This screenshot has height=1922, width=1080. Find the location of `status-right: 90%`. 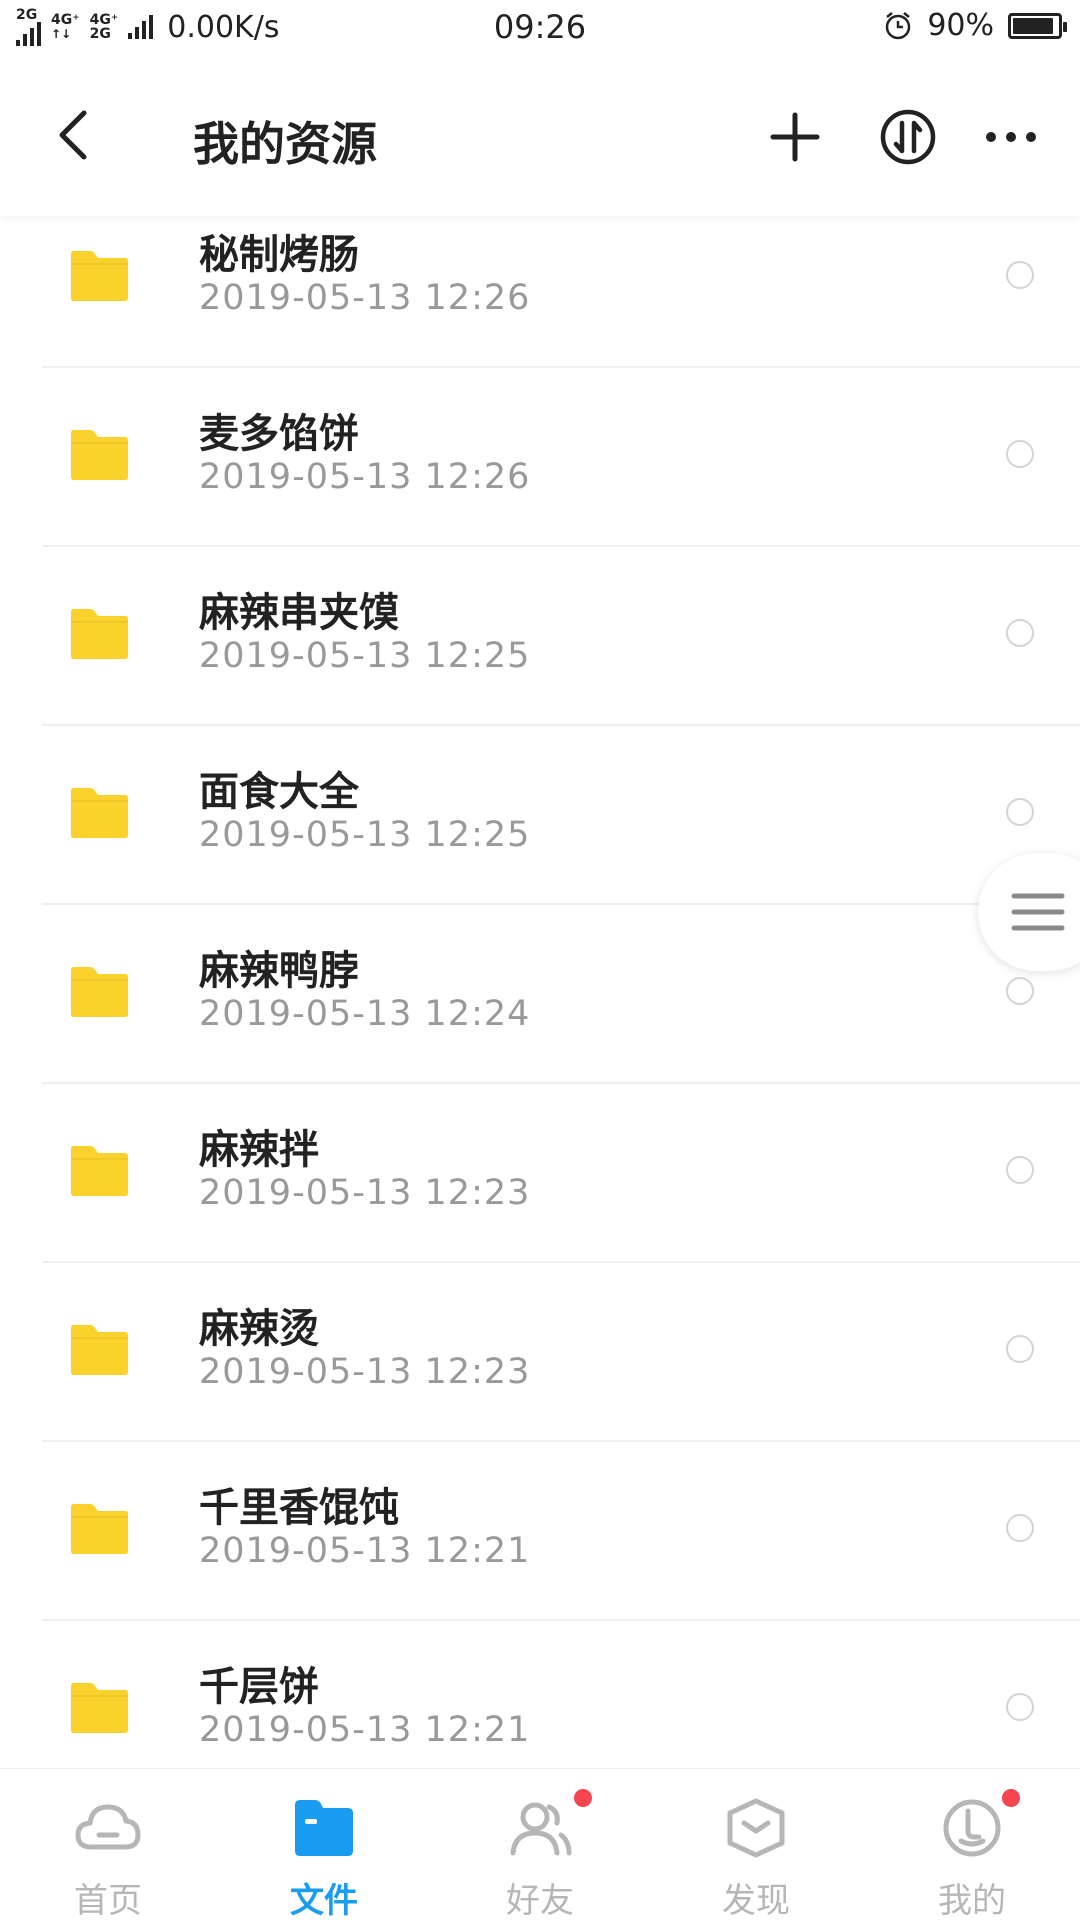

status-right: 90% is located at coordinates (975, 25).